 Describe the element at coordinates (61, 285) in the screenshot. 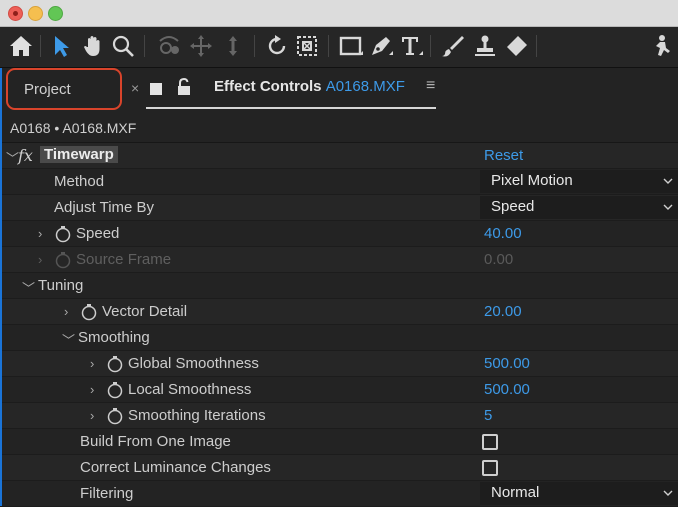

I see `property-label: Tuning` at that location.